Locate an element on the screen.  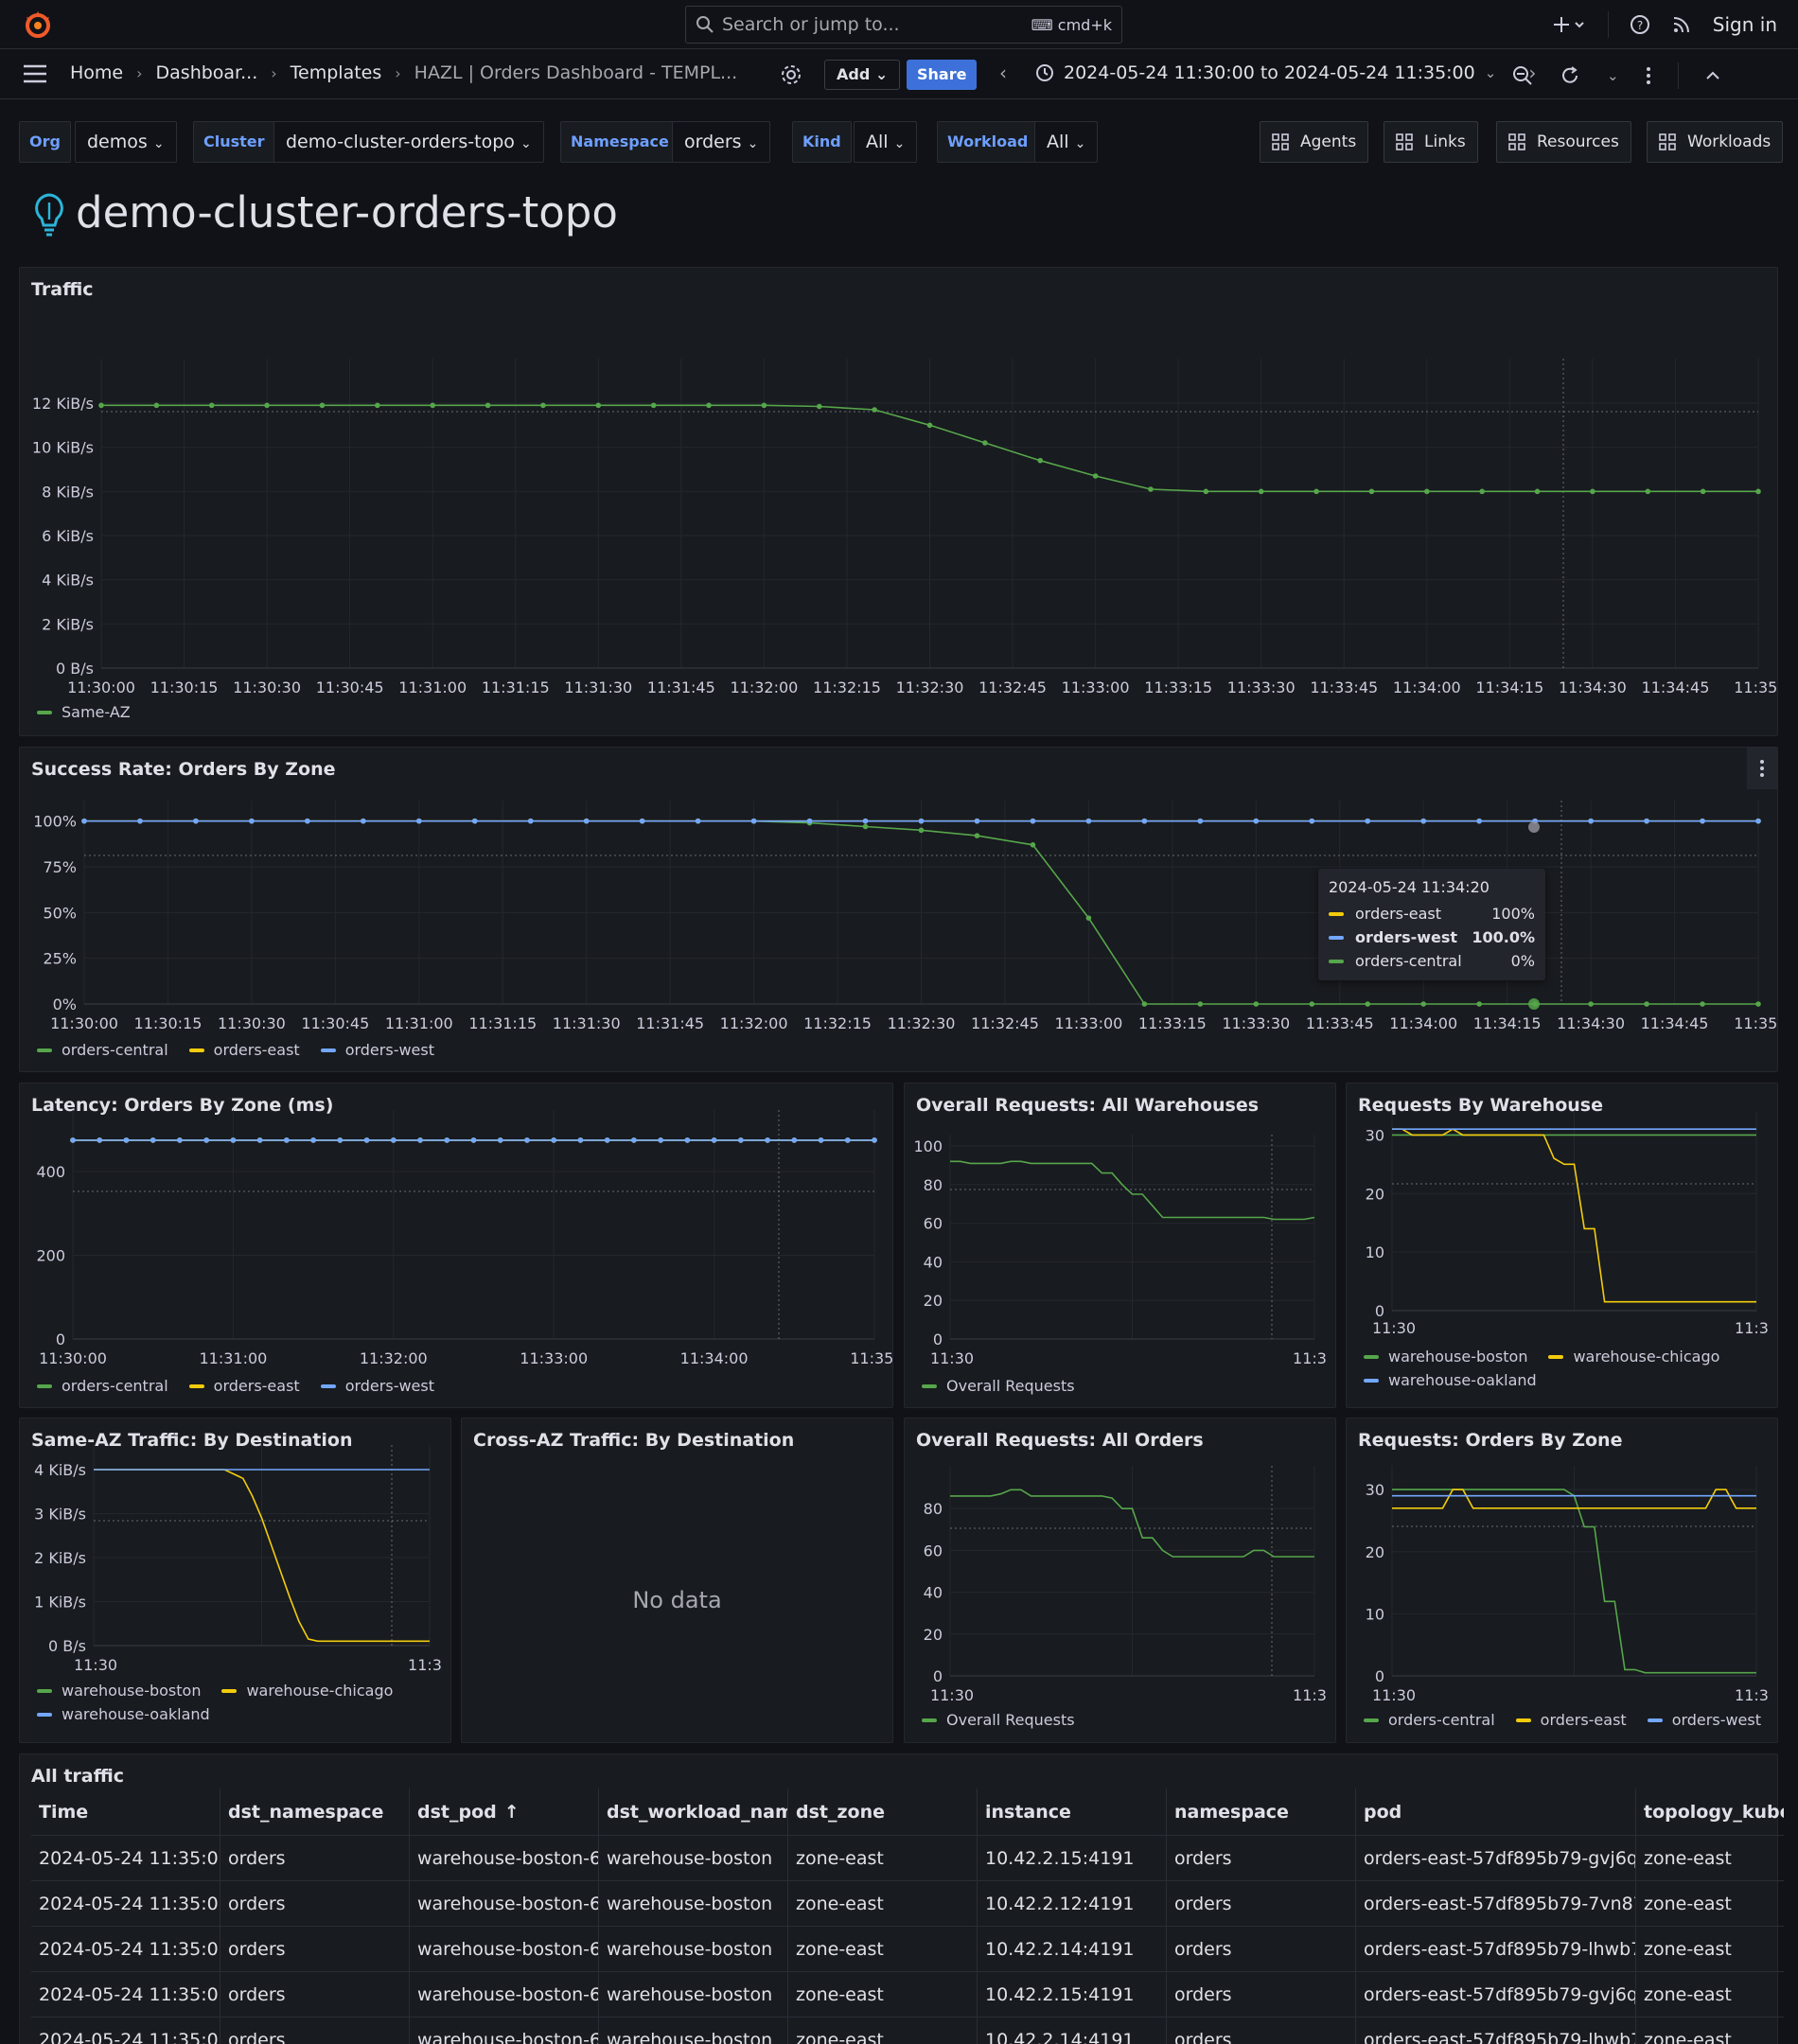
column-header: dst_zone is located at coordinates (883, 1811).